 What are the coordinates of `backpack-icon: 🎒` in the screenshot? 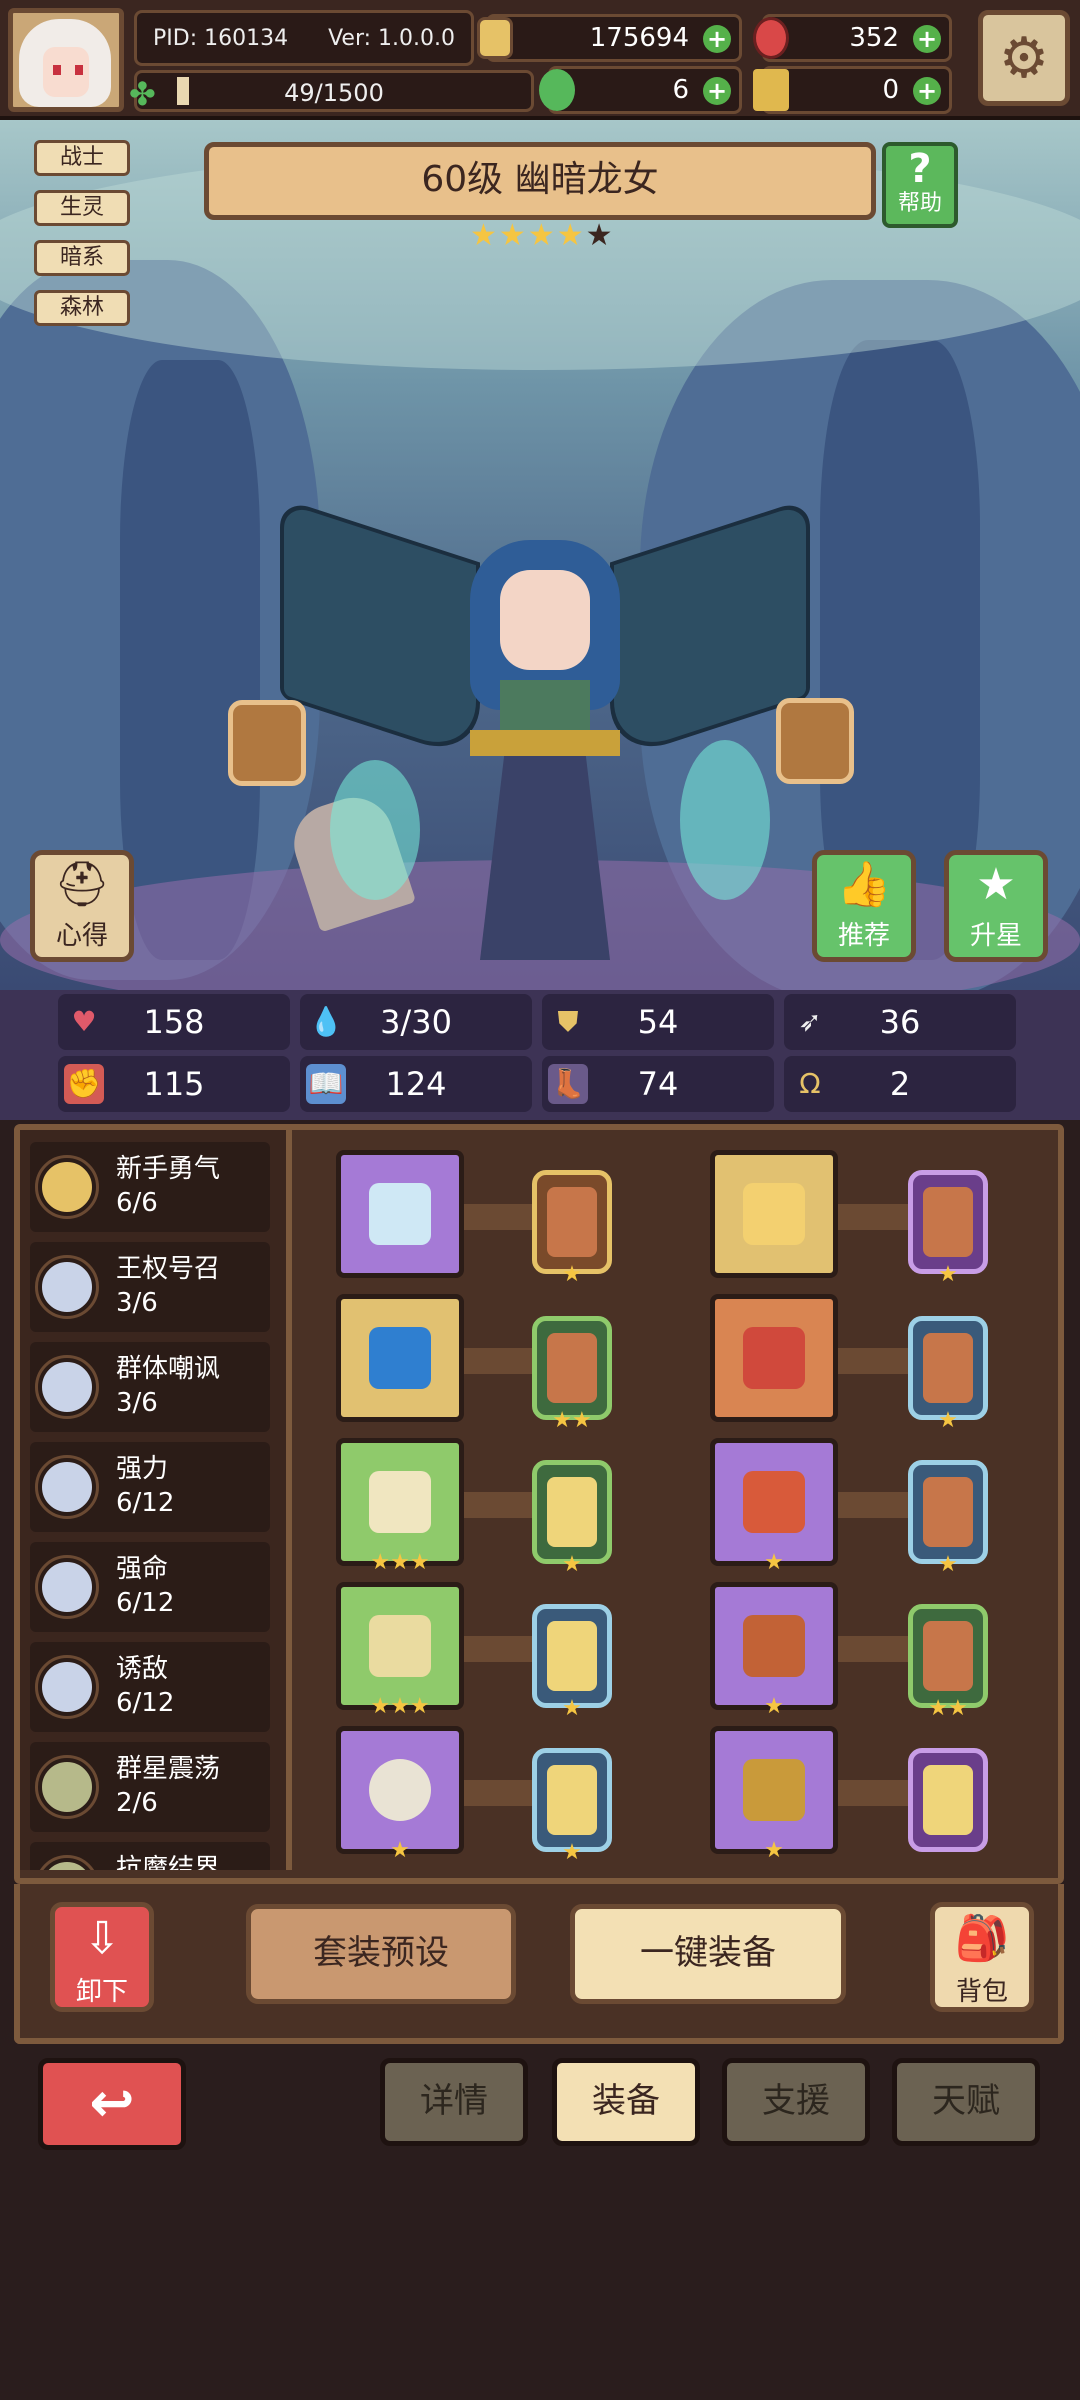 It's located at (982, 1938).